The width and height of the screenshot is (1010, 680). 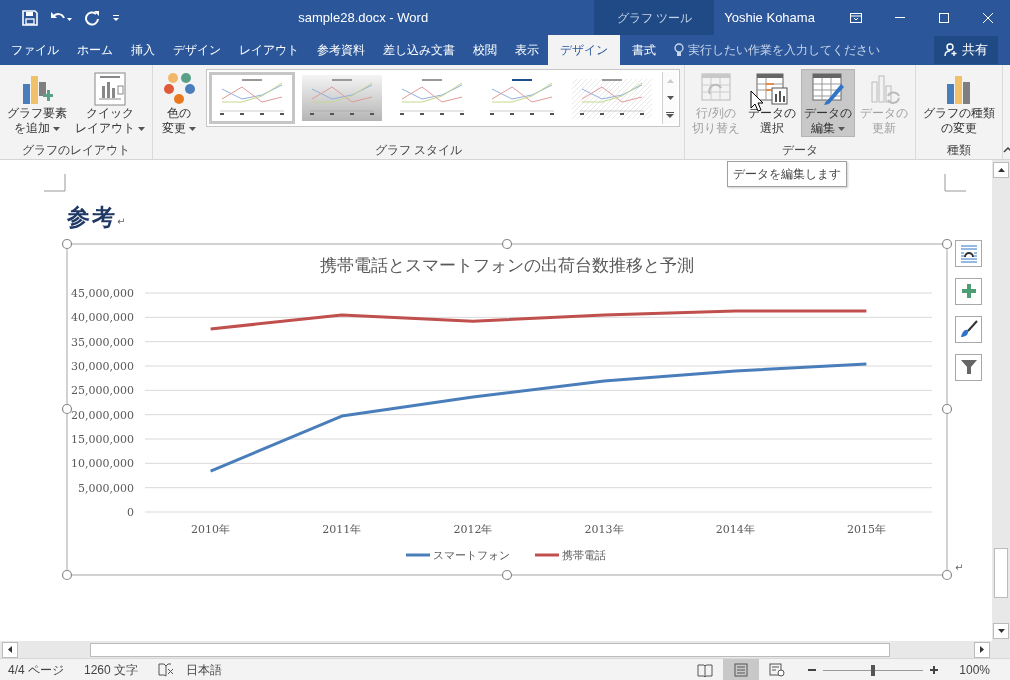 What do you see at coordinates (800, 150) in the screenshot?
I see `group-label: データ` at bounding box center [800, 150].